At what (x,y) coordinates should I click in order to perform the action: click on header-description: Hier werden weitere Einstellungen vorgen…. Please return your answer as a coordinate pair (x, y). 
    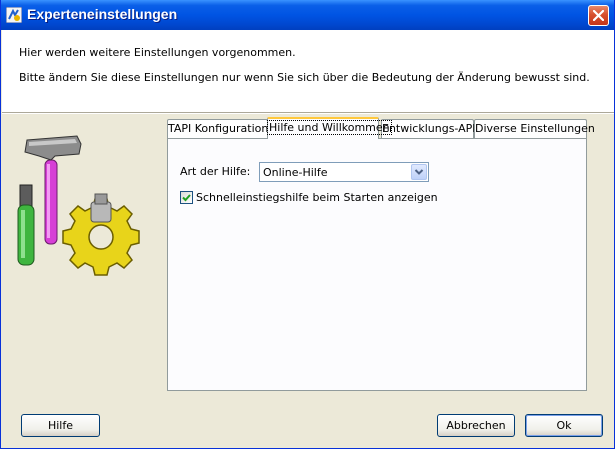
    Looking at the image, I should click on (157, 52).